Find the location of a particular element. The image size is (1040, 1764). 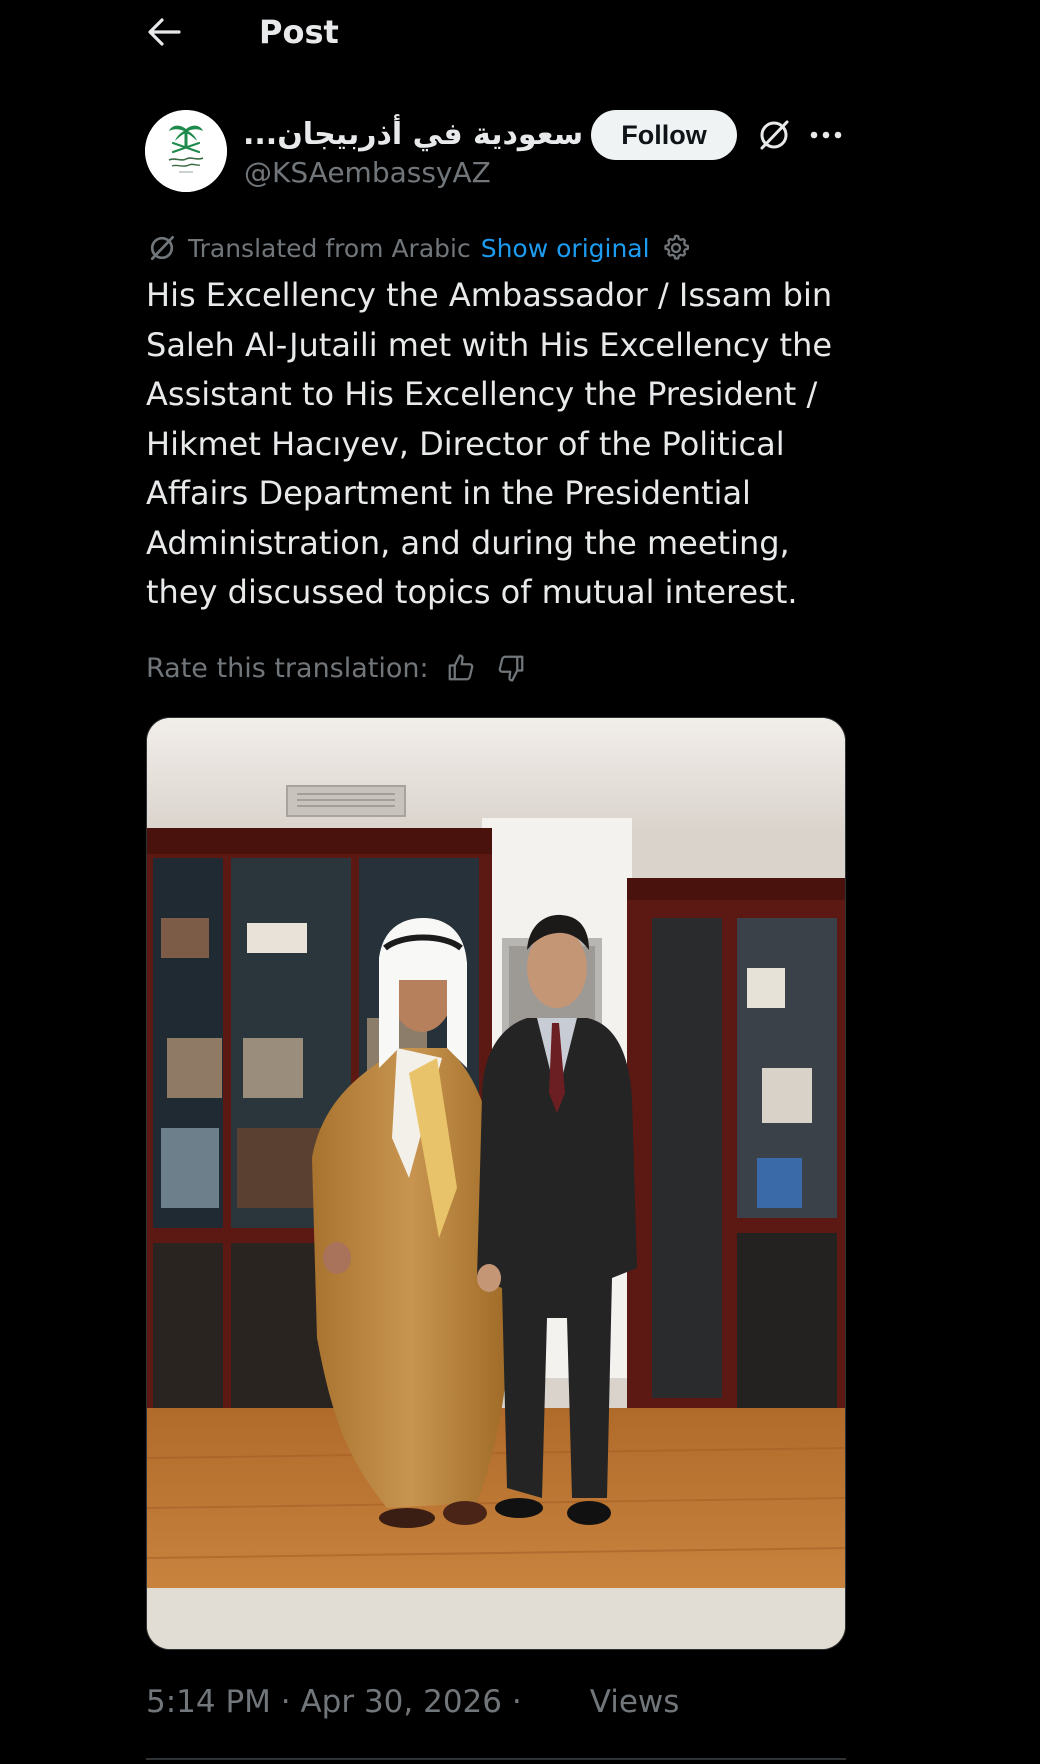

divider is located at coordinates (496, 1759).